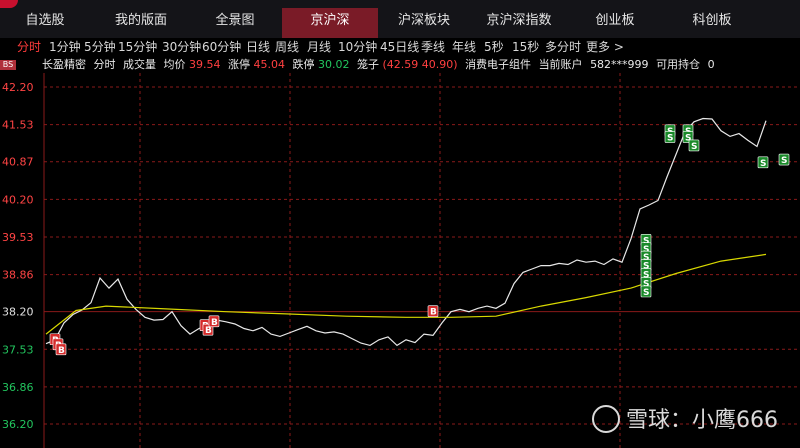 Image resolution: width=800 pixels, height=448 pixels. What do you see at coordinates (605, 47) in the screenshot?
I see `period-option: 更多 >` at bounding box center [605, 47].